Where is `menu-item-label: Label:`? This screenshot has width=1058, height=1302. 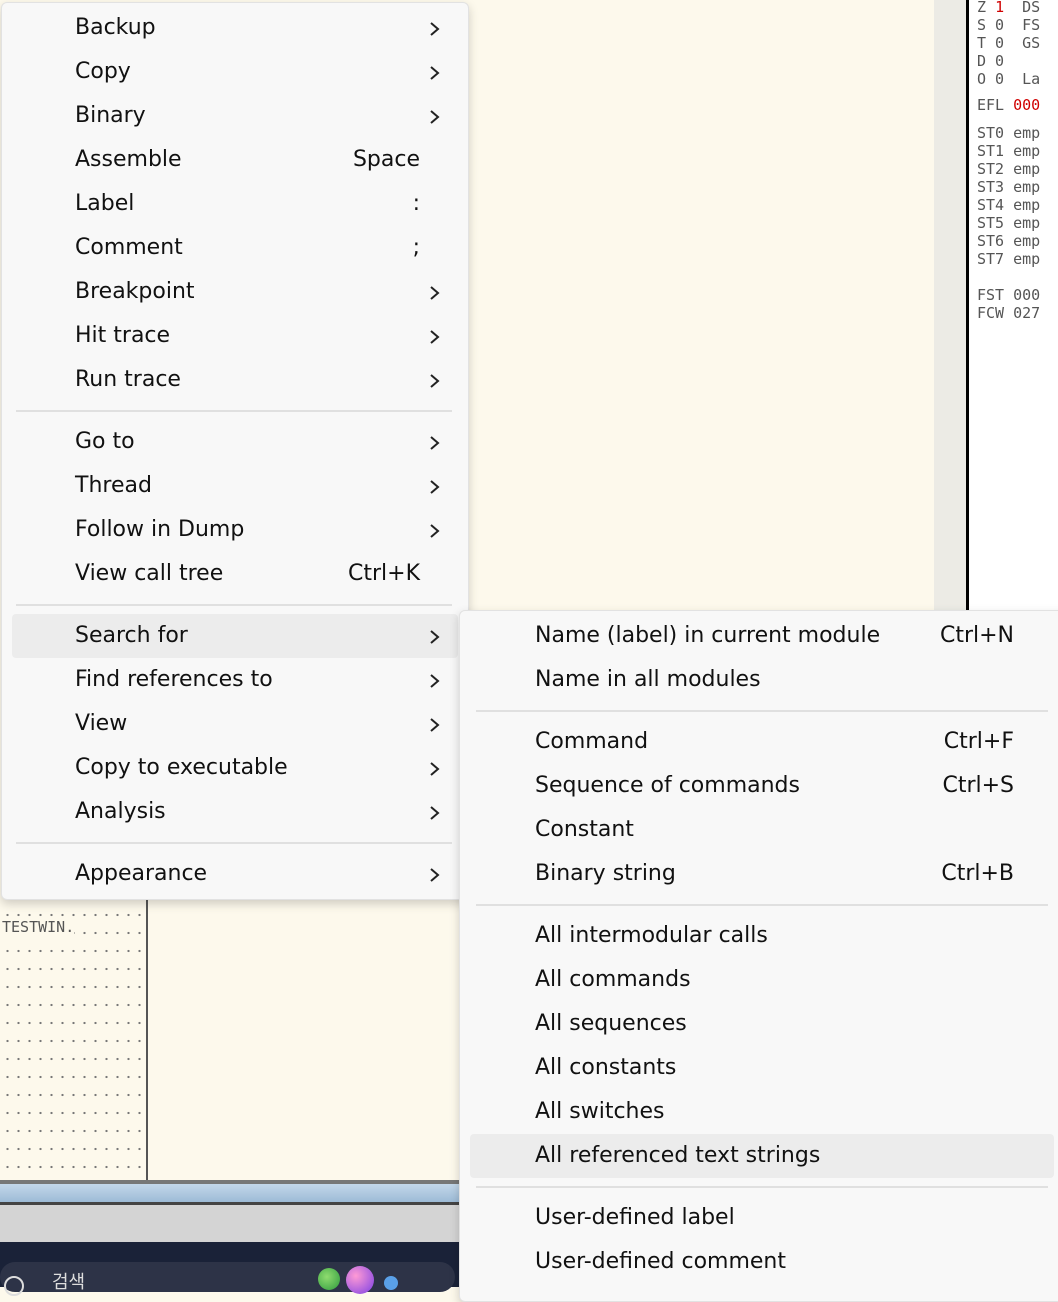
menu-item-label: Label: is located at coordinates (235, 204).